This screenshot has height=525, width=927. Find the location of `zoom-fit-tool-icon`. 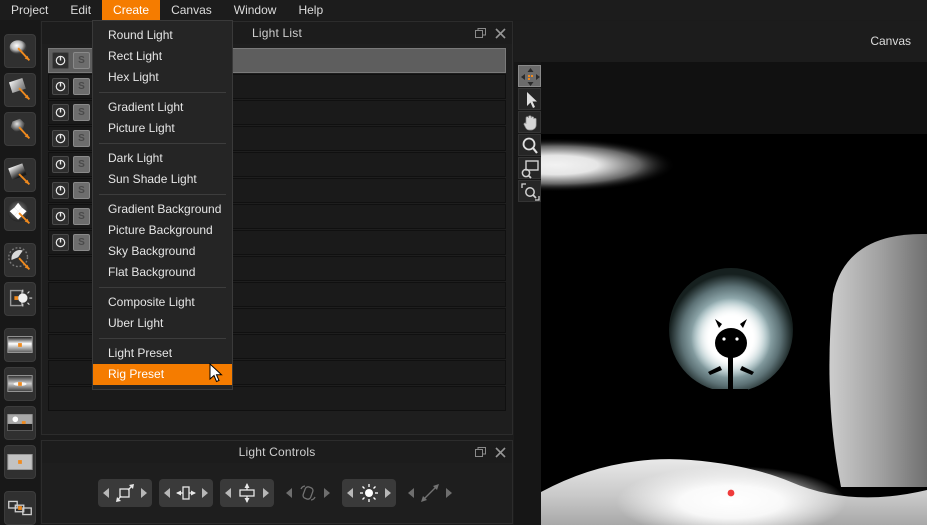

zoom-fit-tool-icon is located at coordinates (529, 191).